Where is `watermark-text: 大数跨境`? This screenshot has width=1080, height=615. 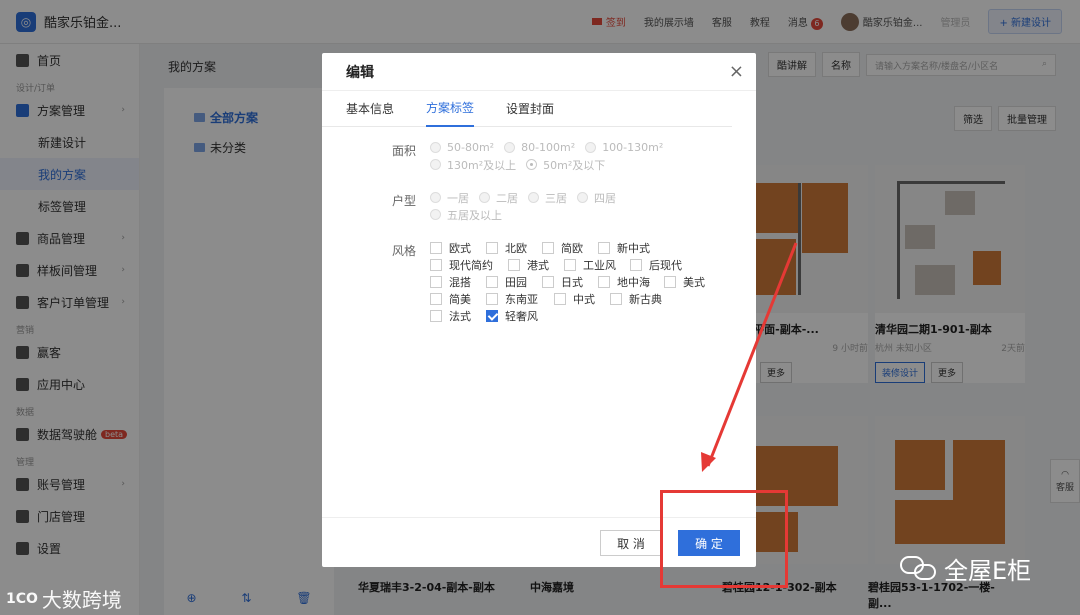 watermark-text: 大数跨境 is located at coordinates (81, 600).